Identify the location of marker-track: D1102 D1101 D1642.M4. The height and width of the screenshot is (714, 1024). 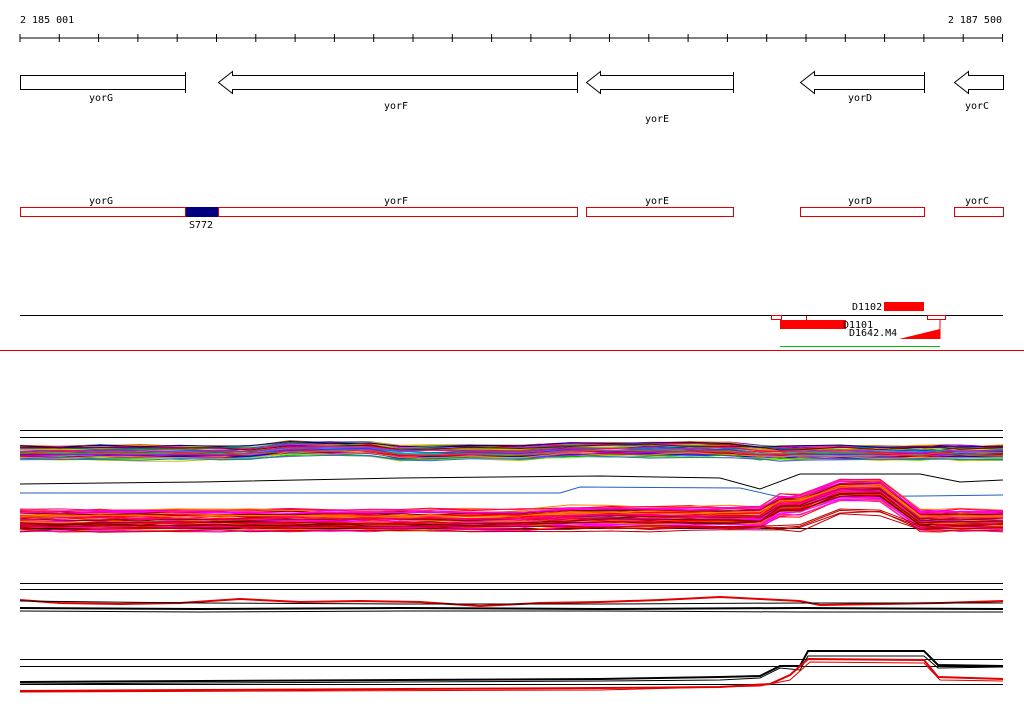
(512, 326).